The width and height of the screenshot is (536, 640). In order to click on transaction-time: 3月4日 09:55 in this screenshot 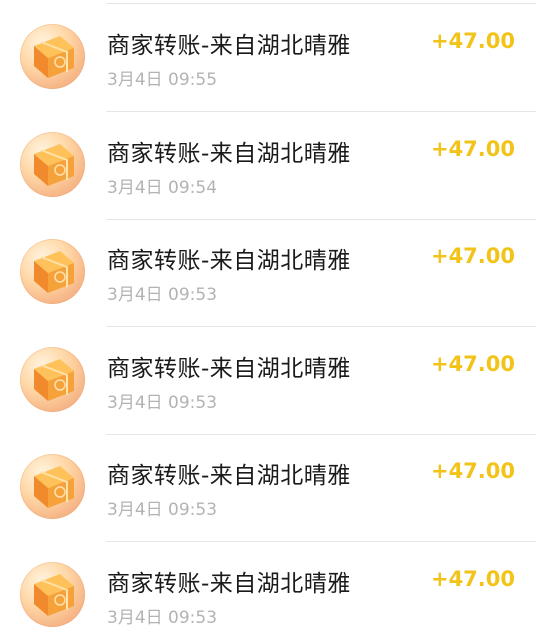, I will do `click(162, 80)`.